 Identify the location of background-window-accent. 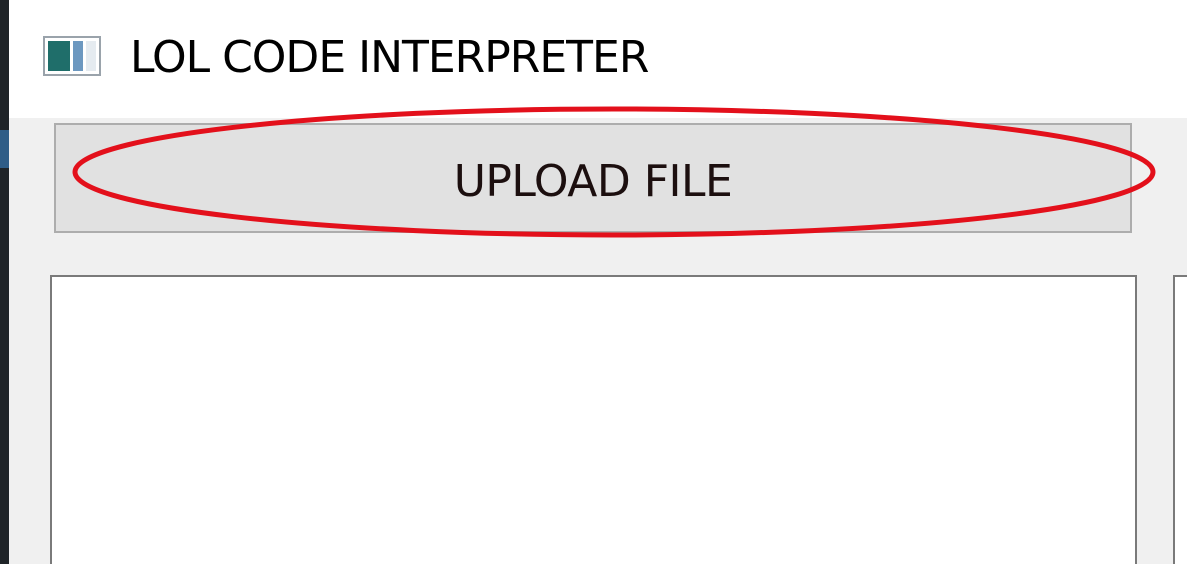
(4, 149).